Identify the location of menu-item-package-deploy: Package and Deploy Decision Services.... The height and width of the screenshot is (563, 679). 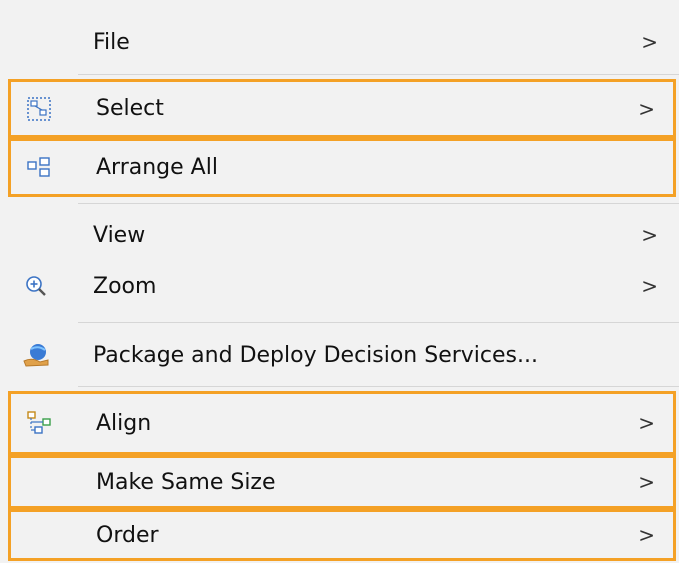
(342, 355).